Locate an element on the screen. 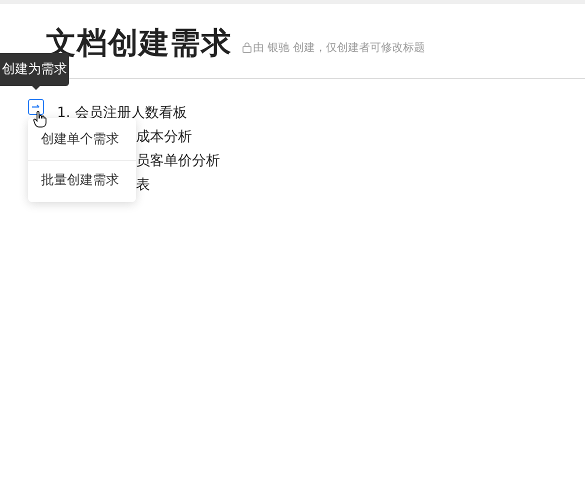 This screenshot has width=585, height=492. list-item: 员客单价分析 is located at coordinates (178, 161).